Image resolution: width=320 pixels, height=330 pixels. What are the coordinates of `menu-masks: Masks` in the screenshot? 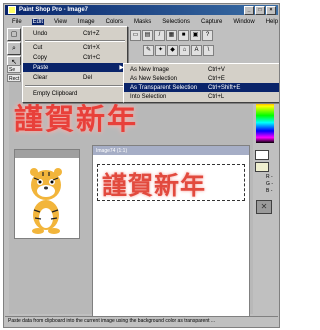 It's located at (142, 22).